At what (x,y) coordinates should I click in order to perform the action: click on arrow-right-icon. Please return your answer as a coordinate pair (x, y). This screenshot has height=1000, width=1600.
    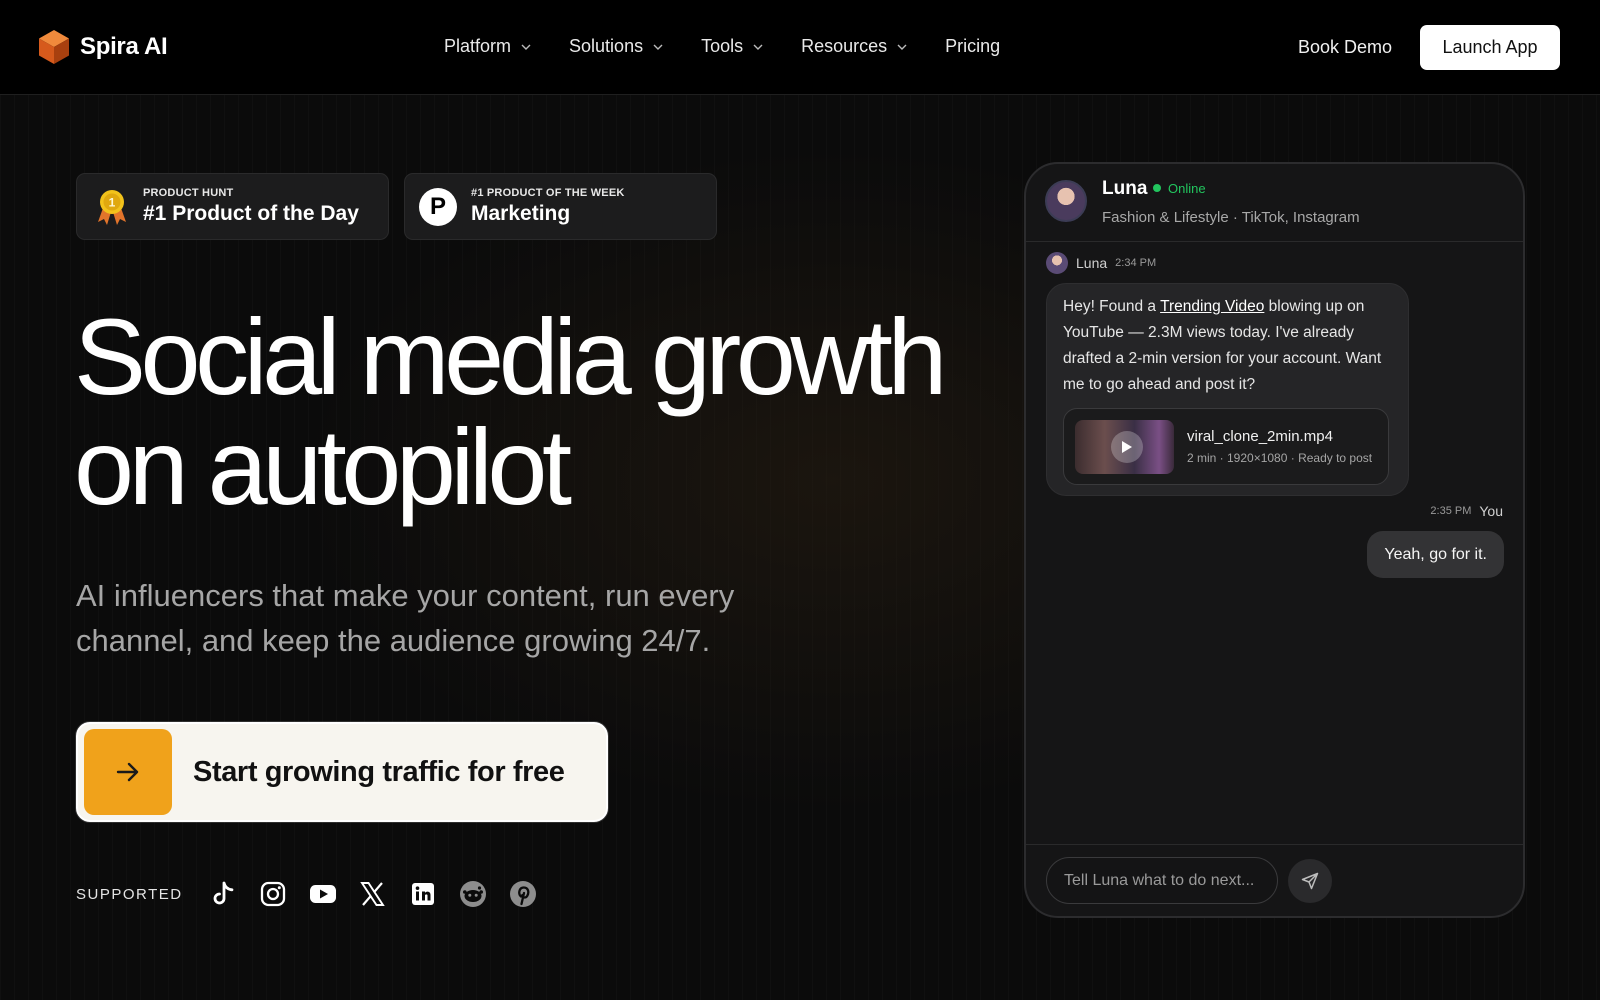
    Looking at the image, I should click on (127, 772).